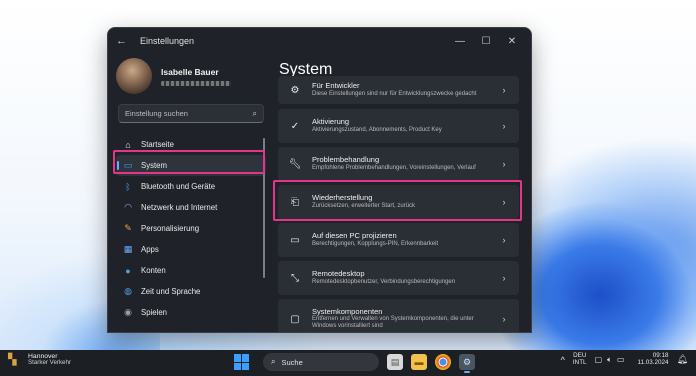 This screenshot has width=696, height=376. I want to click on taskbar-search-label: Suche, so click(292, 362).